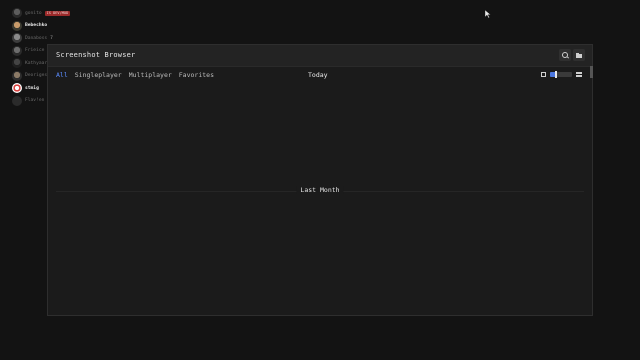  I want to click on section-divider: Last Month, so click(320, 191).